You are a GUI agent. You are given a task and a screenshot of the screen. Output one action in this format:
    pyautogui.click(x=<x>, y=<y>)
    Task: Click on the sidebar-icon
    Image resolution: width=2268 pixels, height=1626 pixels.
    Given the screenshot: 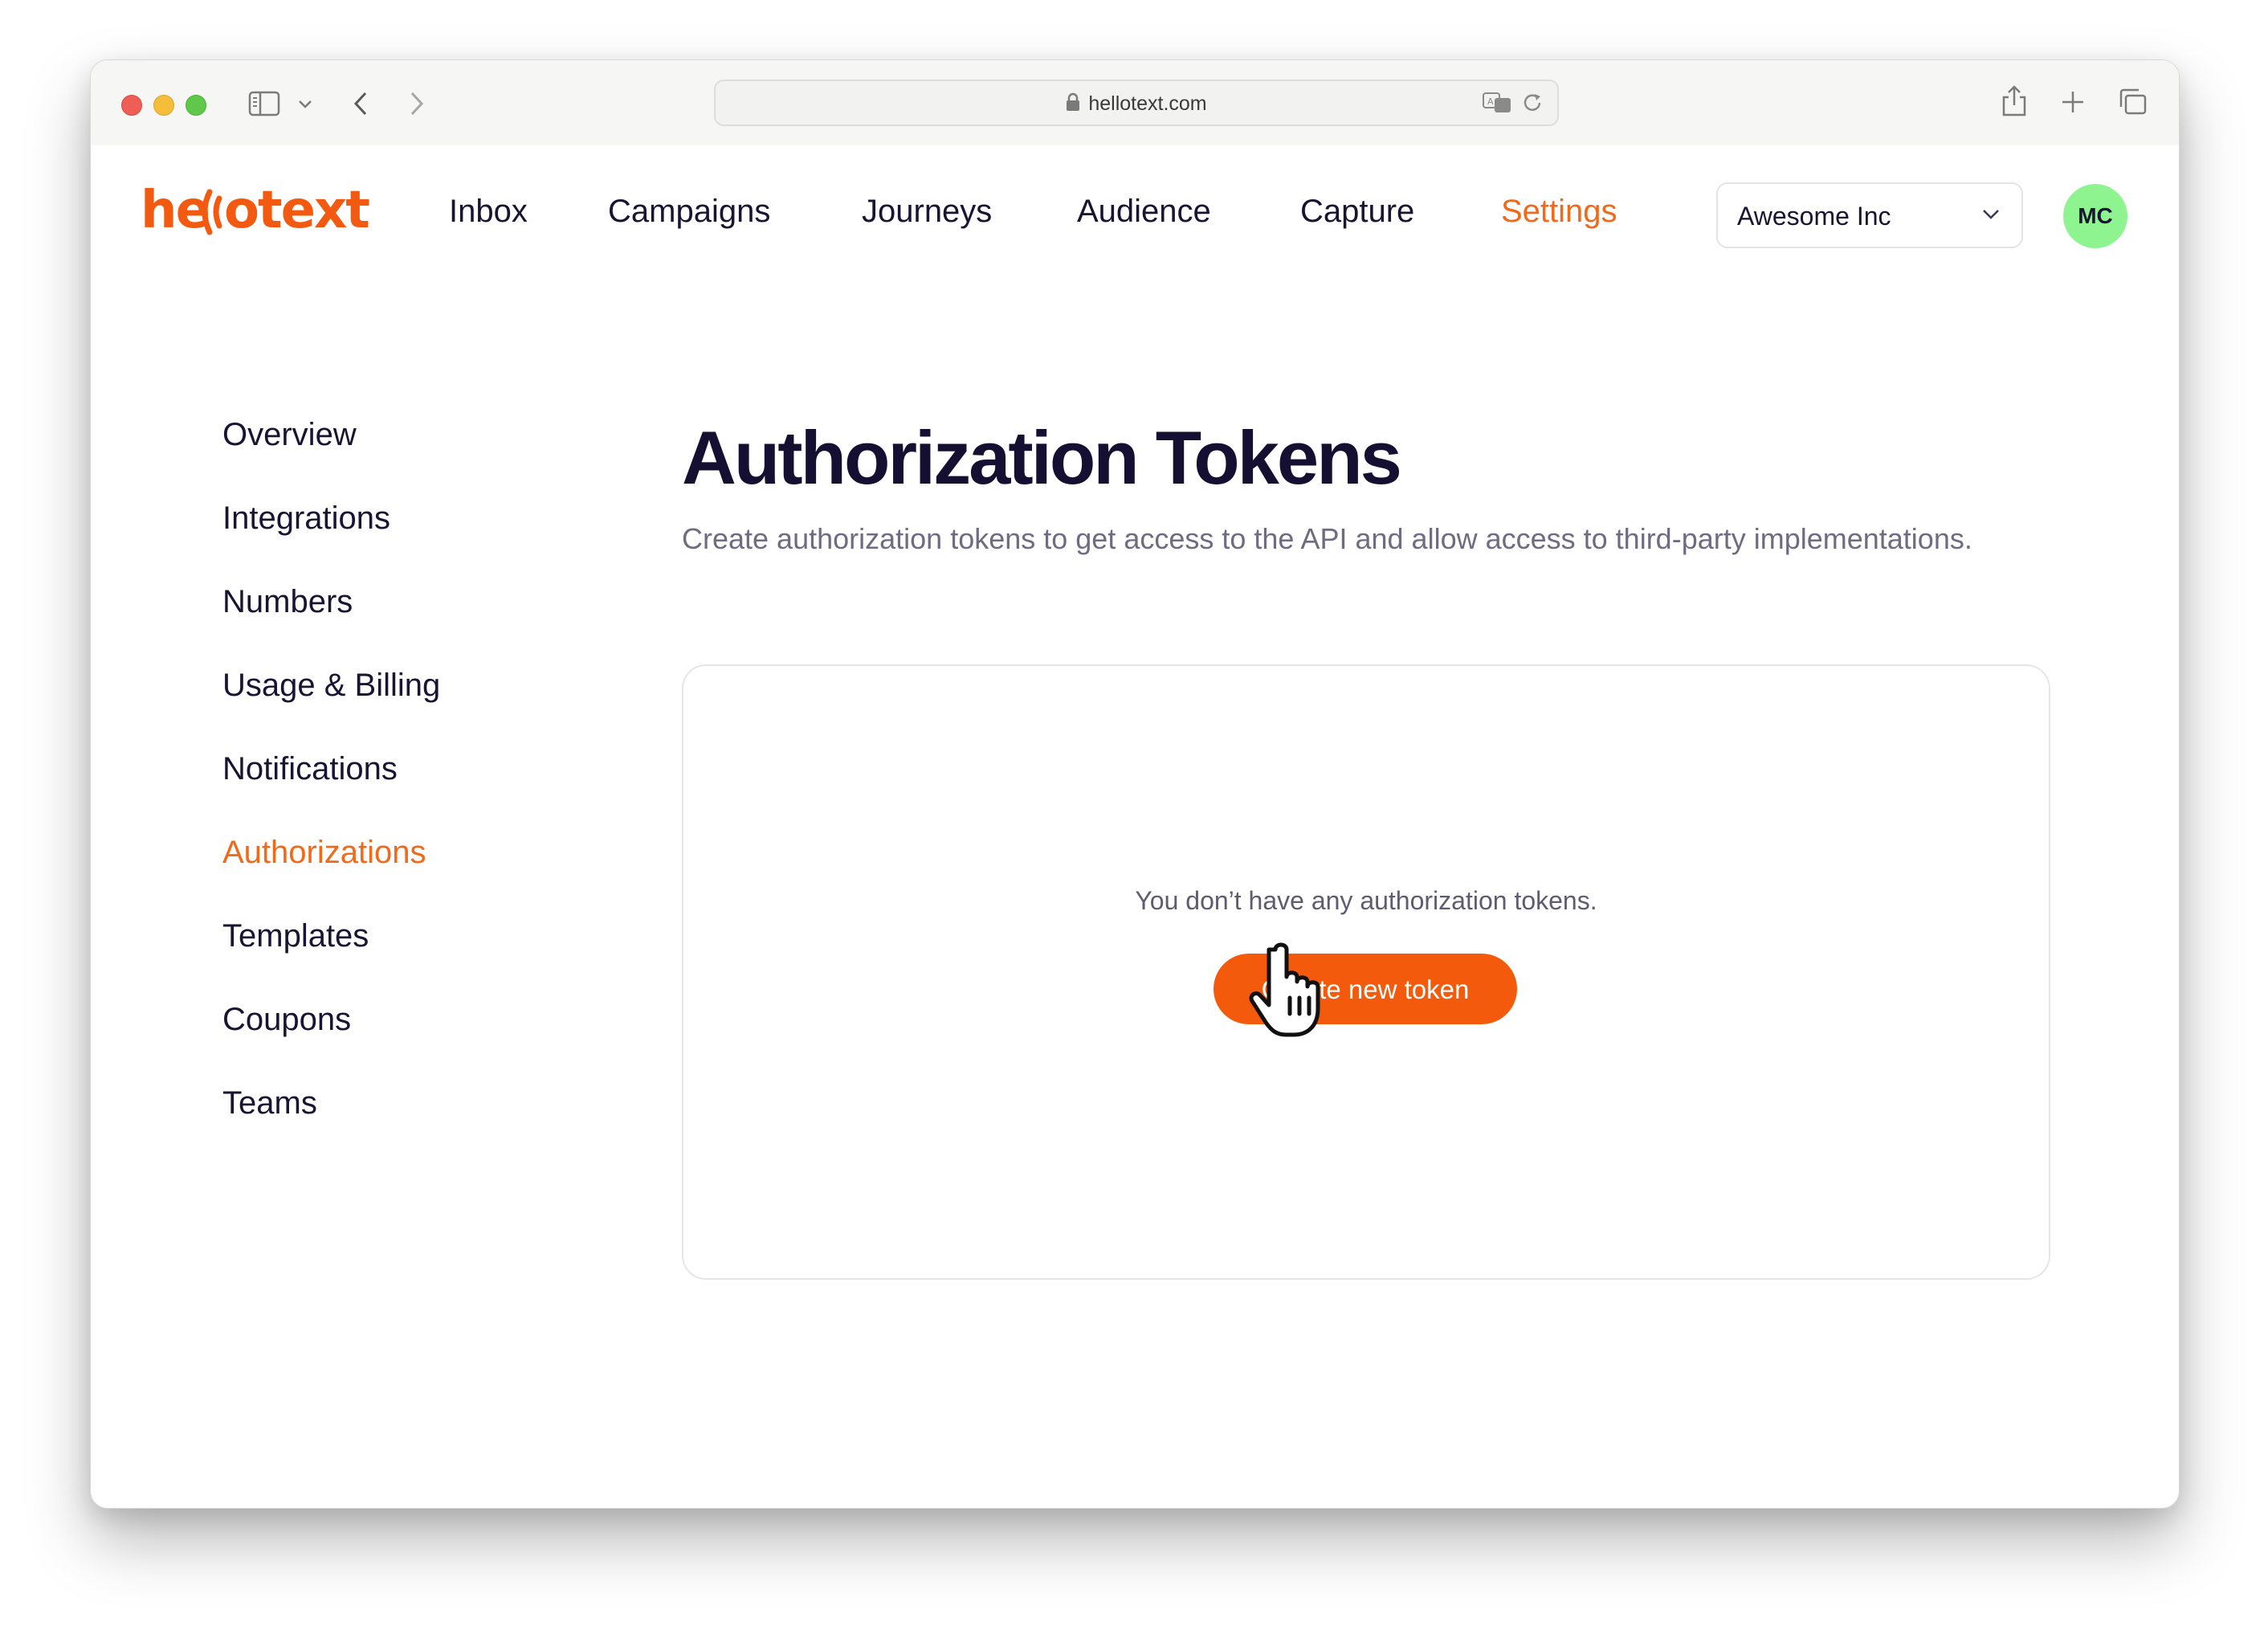 What is the action you would take?
    pyautogui.click(x=264, y=106)
    